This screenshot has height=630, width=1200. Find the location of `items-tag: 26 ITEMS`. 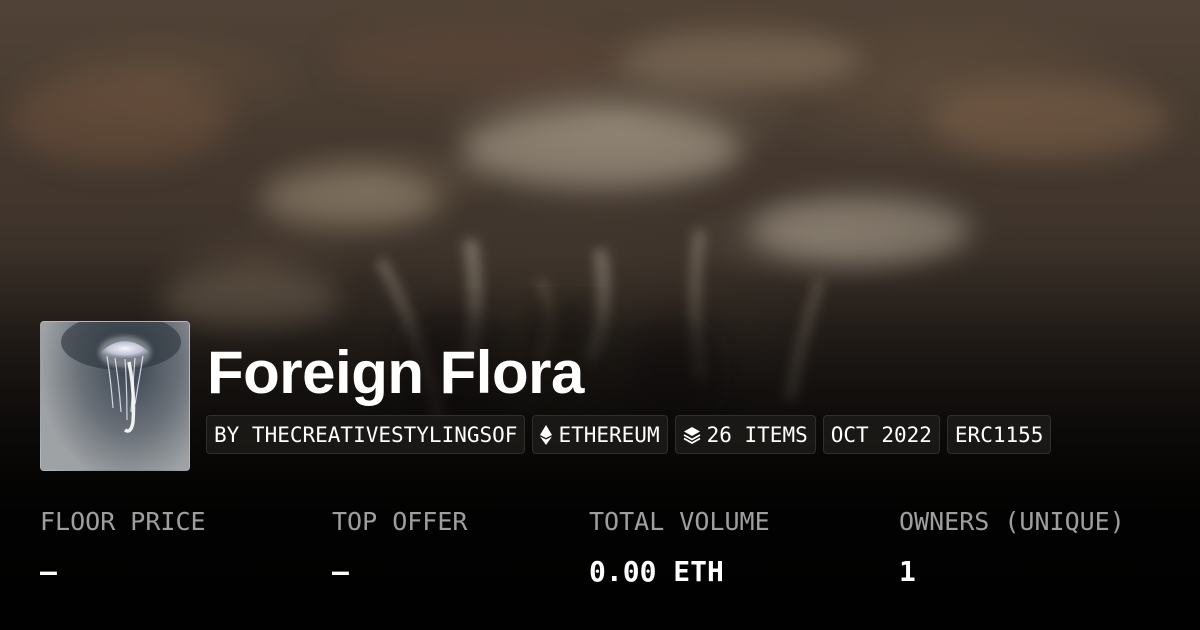

items-tag: 26 ITEMS is located at coordinates (745, 434).